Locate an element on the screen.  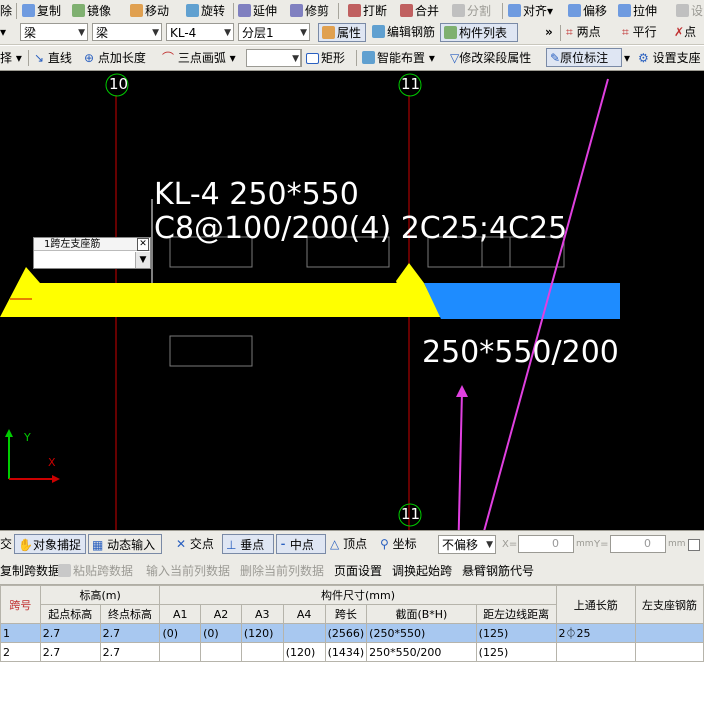
intersect-toggle: 交 is located at coordinates (6, 544).